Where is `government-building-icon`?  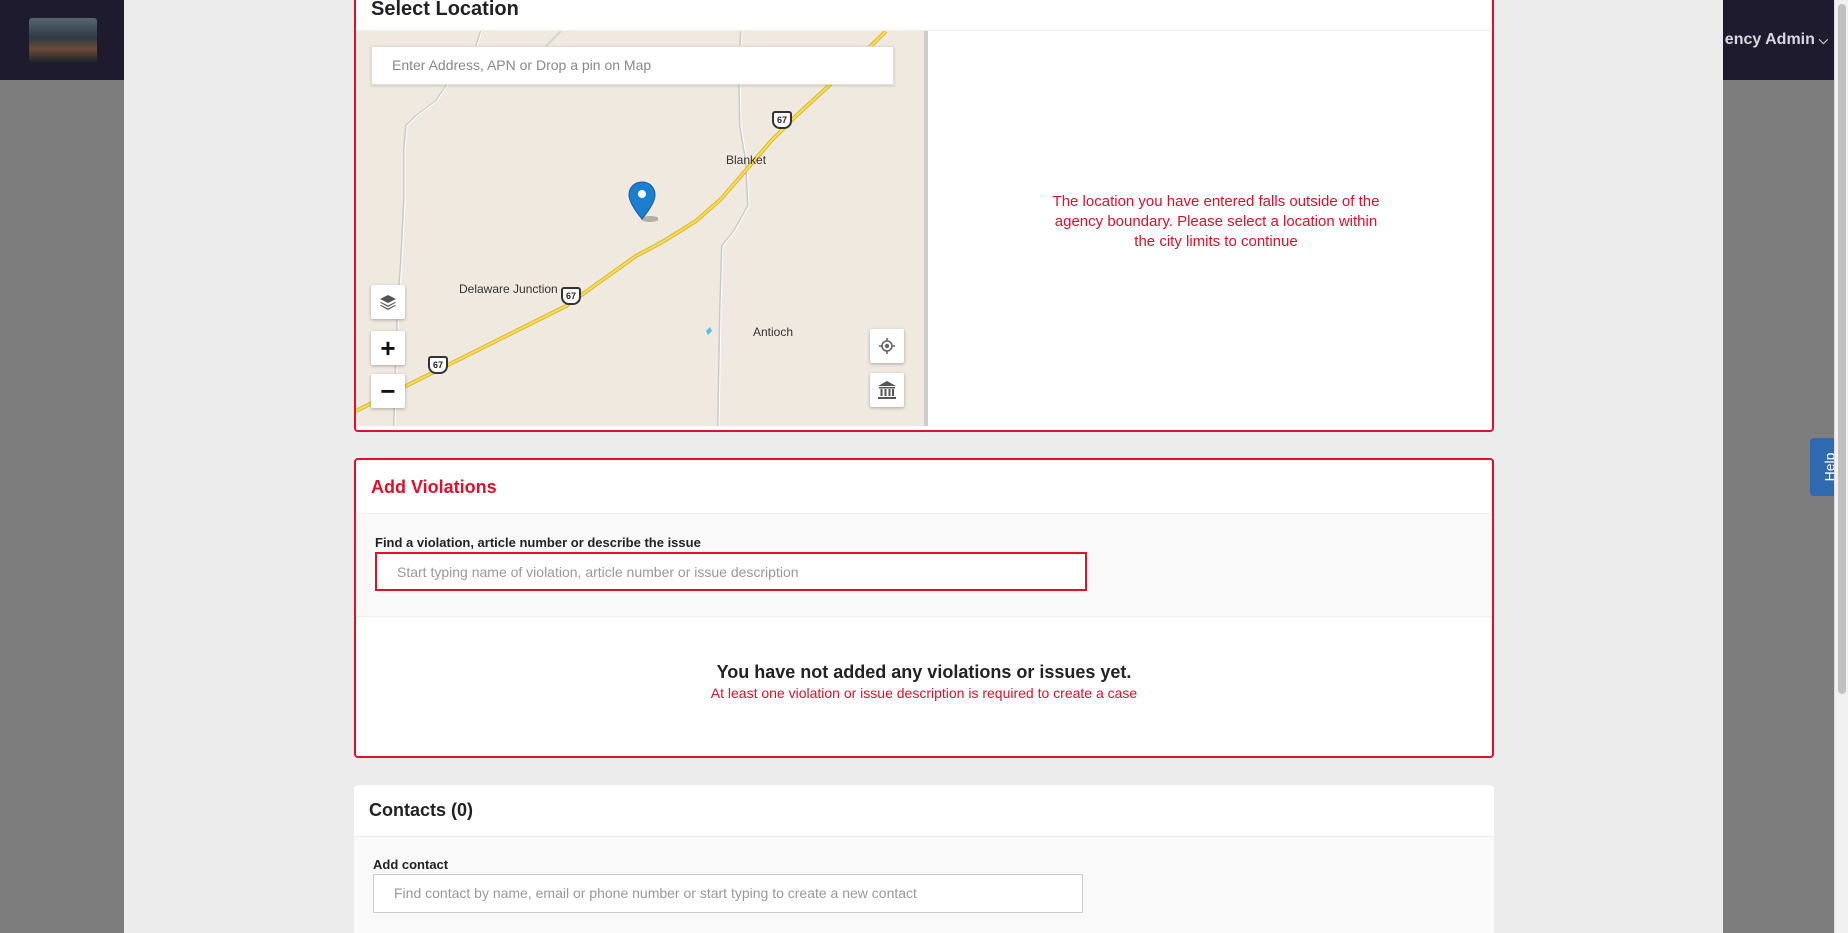
government-building-icon is located at coordinates (887, 390).